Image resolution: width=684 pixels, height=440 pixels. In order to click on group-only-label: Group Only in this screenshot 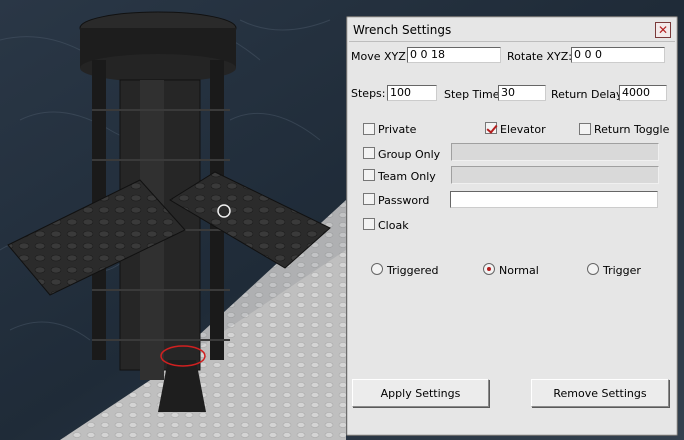, I will do `click(409, 154)`.